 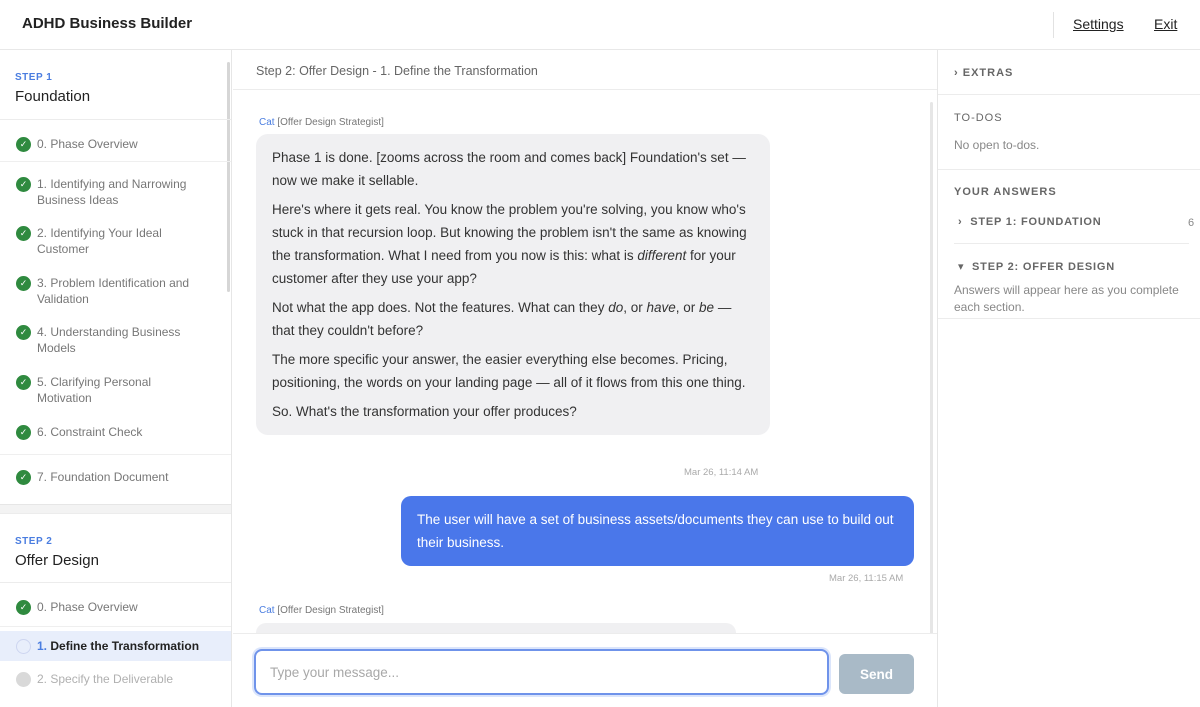 I want to click on sidebar-item-label: 3. Problem Identification and Validation, so click(x=113, y=291).